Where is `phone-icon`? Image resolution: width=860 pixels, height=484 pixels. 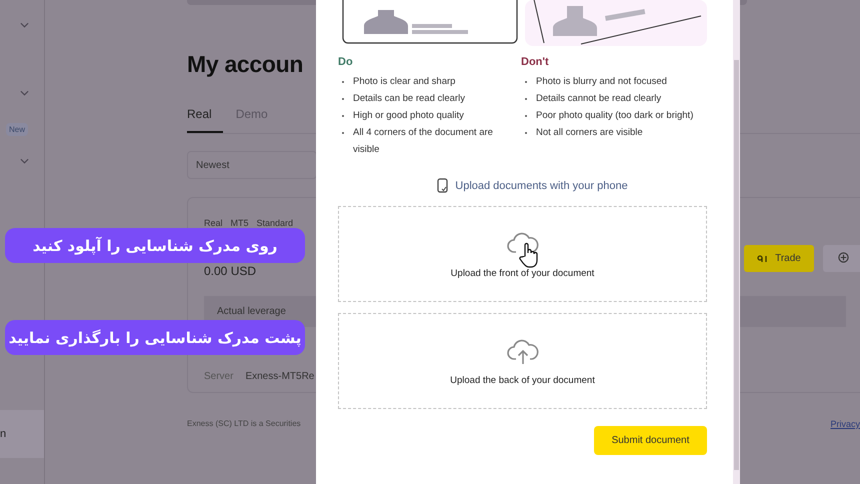
phone-icon is located at coordinates (442, 185).